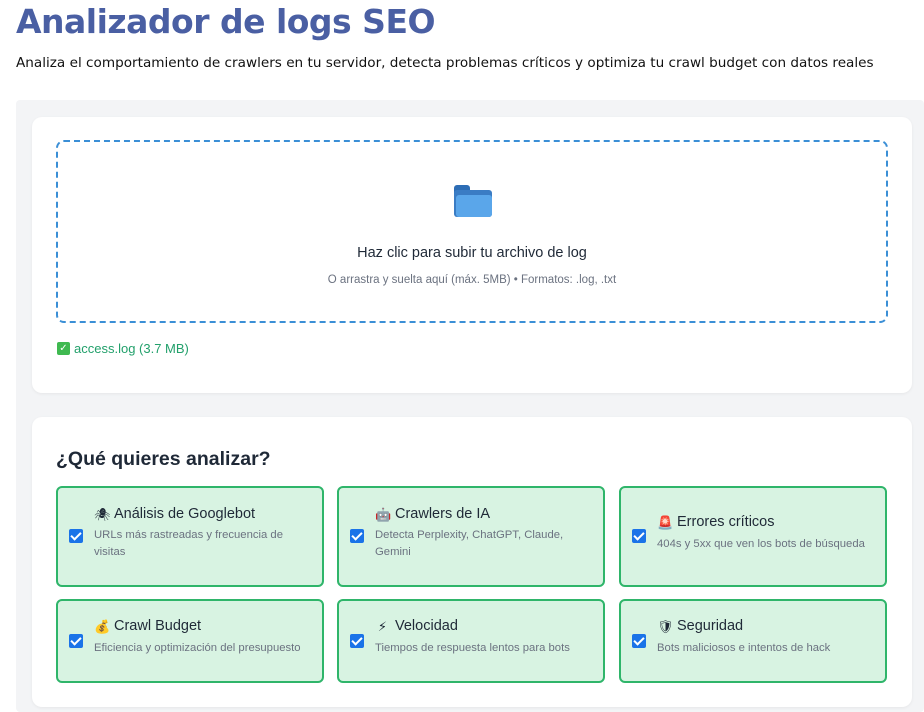 The width and height of the screenshot is (924, 712). What do you see at coordinates (710, 626) in the screenshot?
I see `option-label: Seguridad` at bounding box center [710, 626].